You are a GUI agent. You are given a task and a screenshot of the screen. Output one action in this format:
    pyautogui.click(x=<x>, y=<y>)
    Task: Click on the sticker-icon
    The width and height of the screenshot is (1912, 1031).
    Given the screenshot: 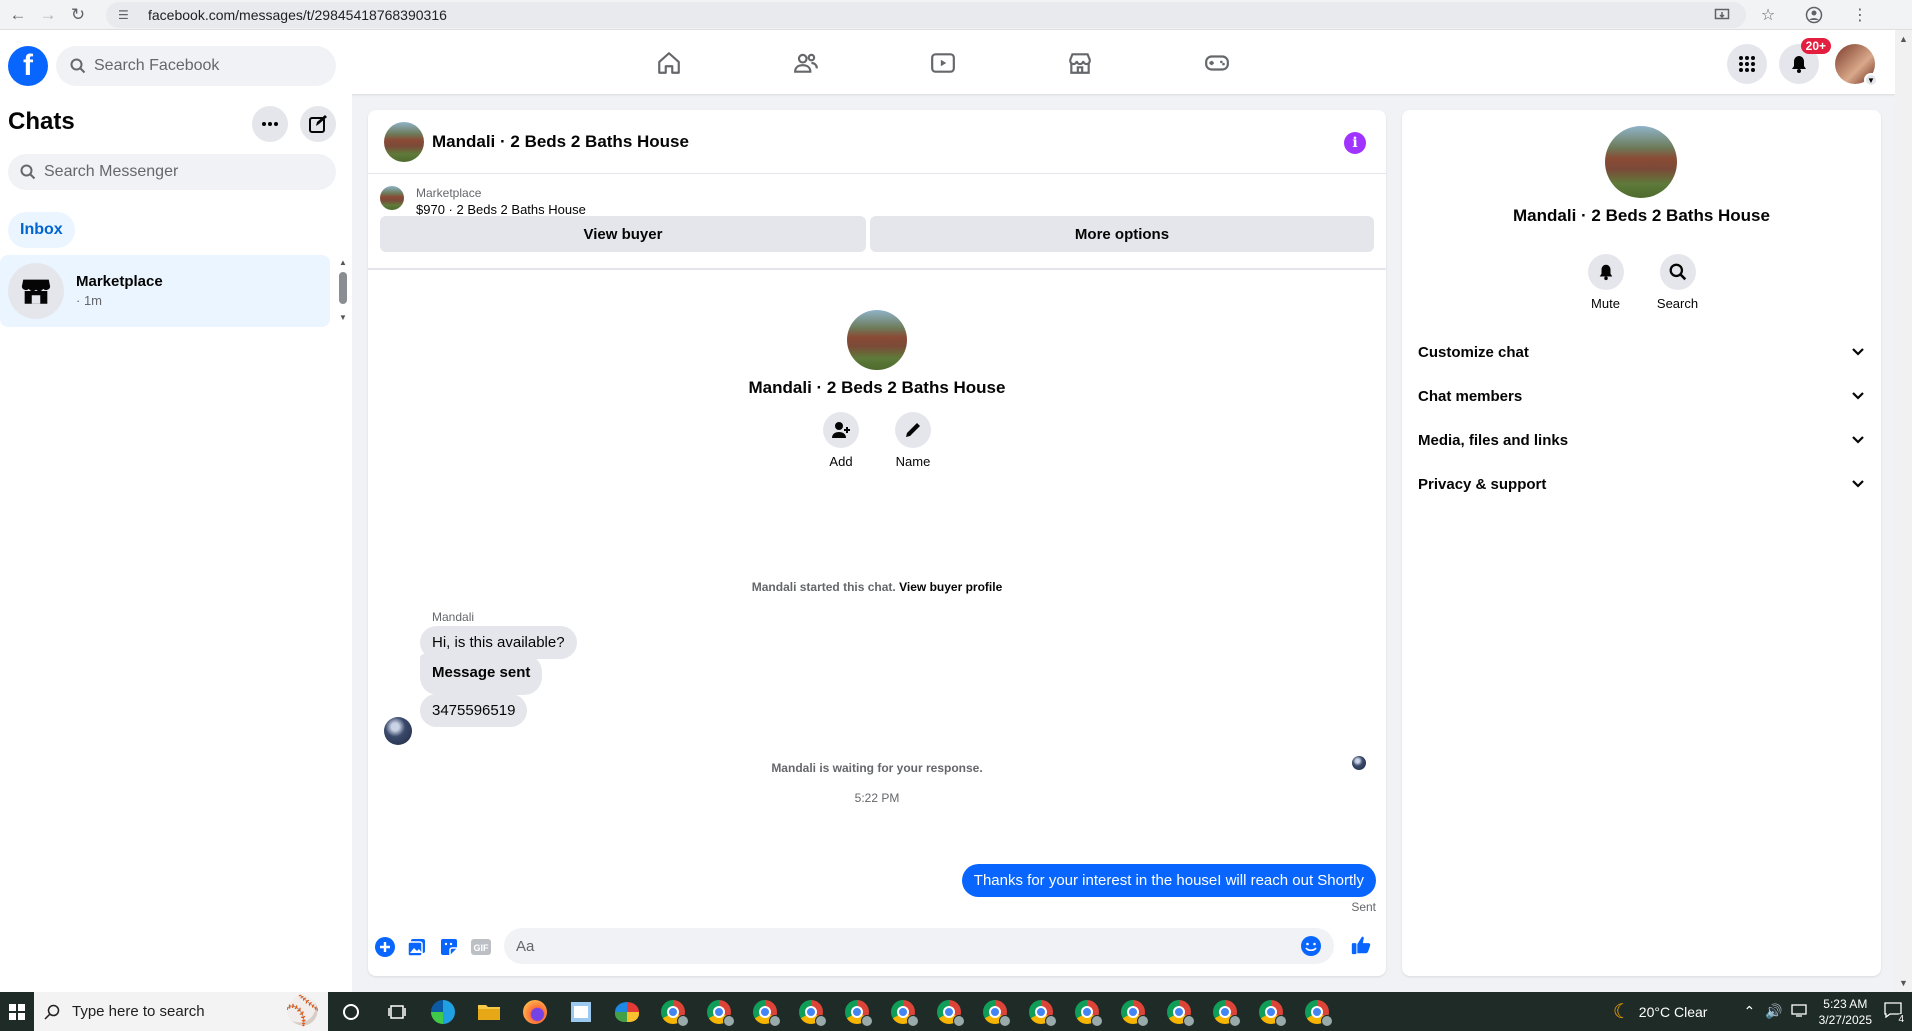 What is the action you would take?
    pyautogui.click(x=449, y=947)
    